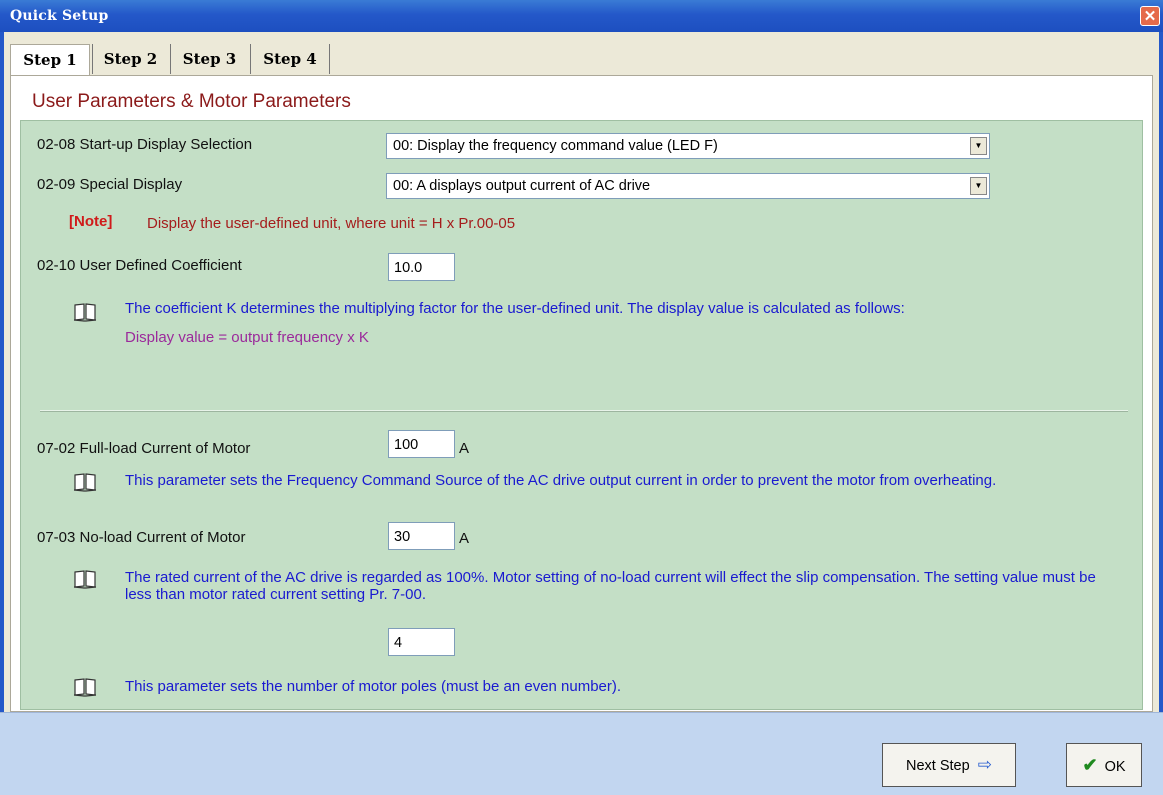 This screenshot has height=795, width=1163. Describe the element at coordinates (191, 101) in the screenshot. I see `section-title: User Parameters & Motor Parameters` at that location.